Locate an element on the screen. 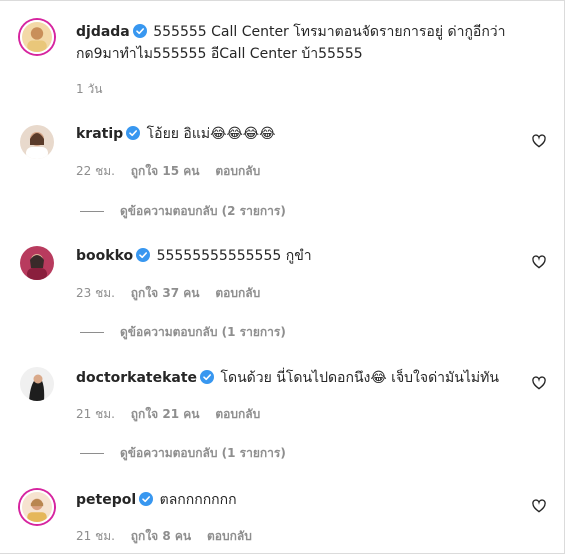 The image size is (566, 554). comment-line: bookko 55555555555555 กูขำ is located at coordinates (291, 256).